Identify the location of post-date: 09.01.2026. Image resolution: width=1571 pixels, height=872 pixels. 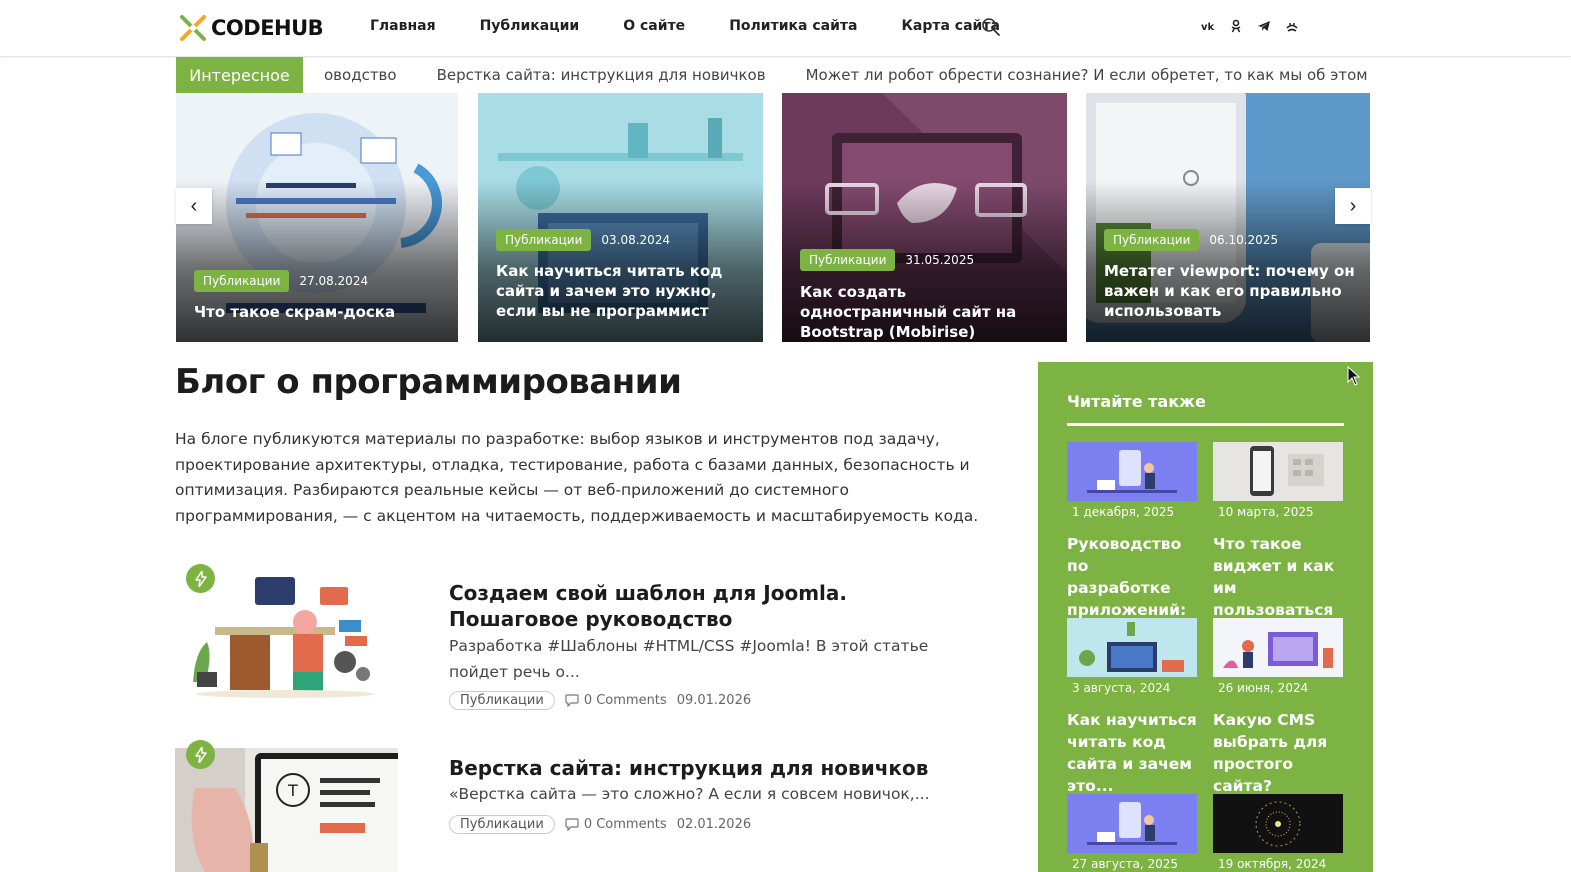
(714, 700).